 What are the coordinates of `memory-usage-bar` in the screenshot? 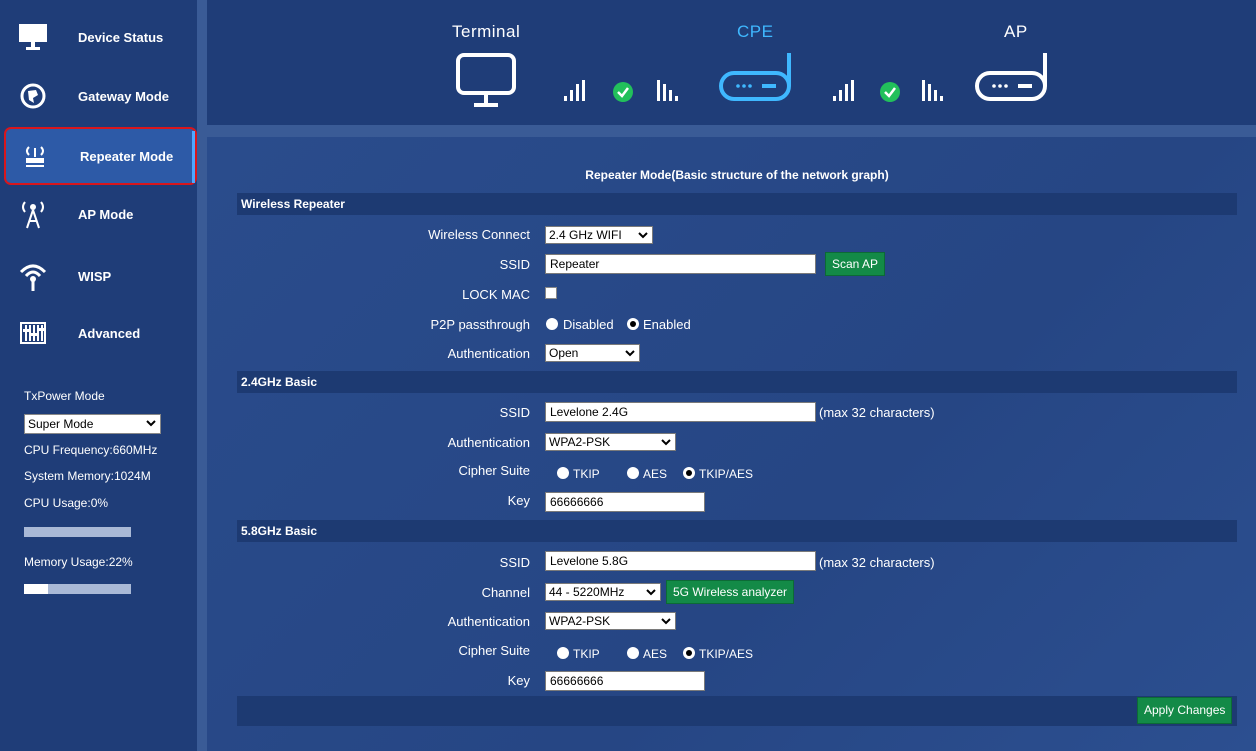 It's located at (77, 589).